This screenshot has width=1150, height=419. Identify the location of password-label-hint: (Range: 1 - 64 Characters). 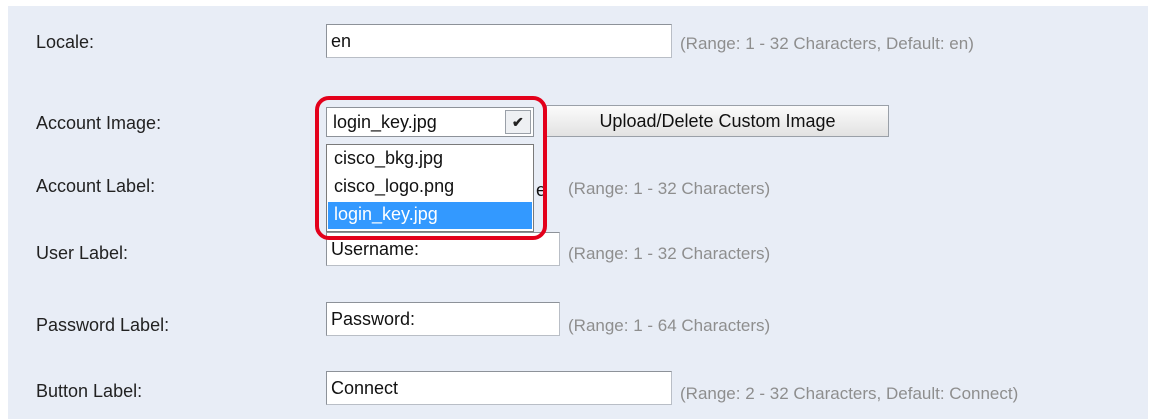
(669, 325).